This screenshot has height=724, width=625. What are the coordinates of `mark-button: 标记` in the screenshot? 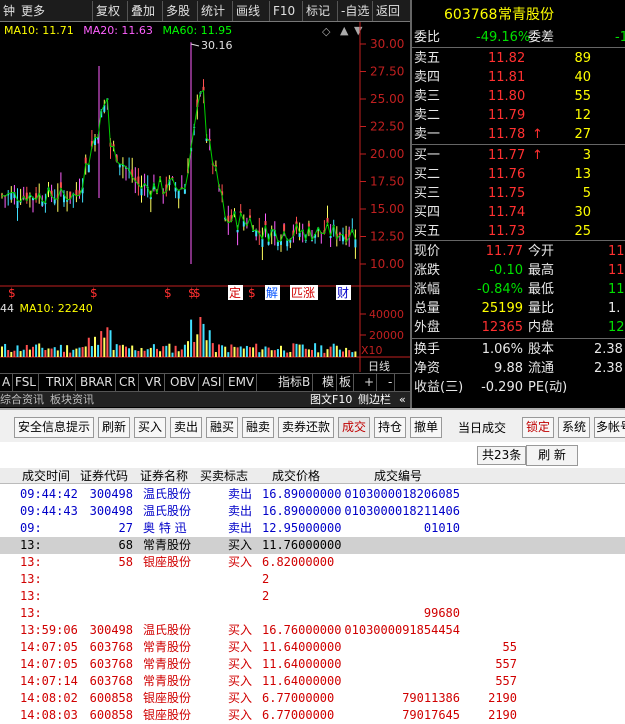 It's located at (317, 11).